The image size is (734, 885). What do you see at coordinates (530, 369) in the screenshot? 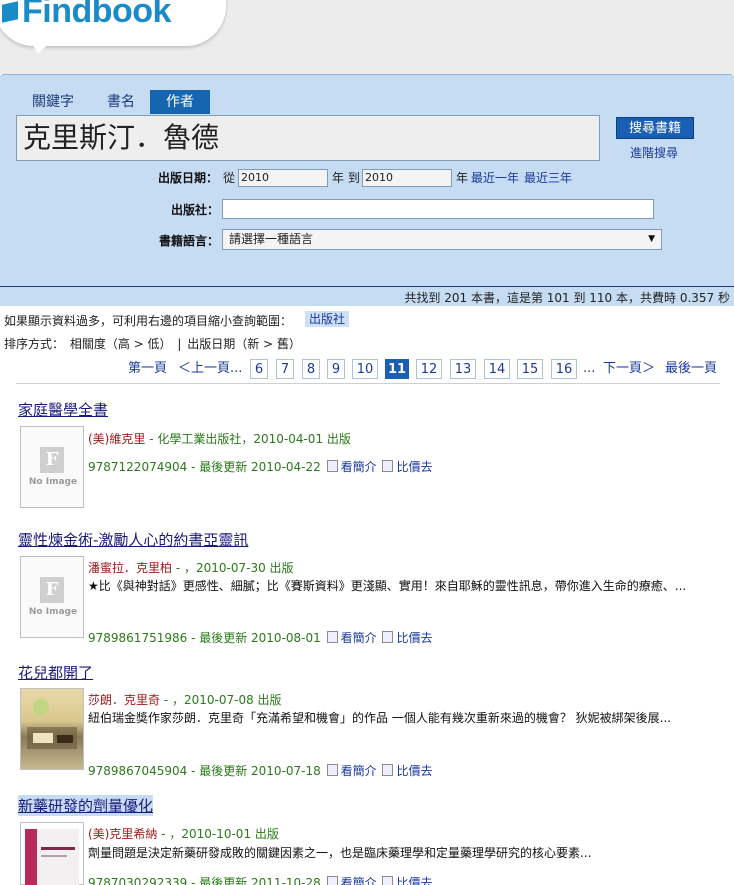
I see `page-link: 15` at bounding box center [530, 369].